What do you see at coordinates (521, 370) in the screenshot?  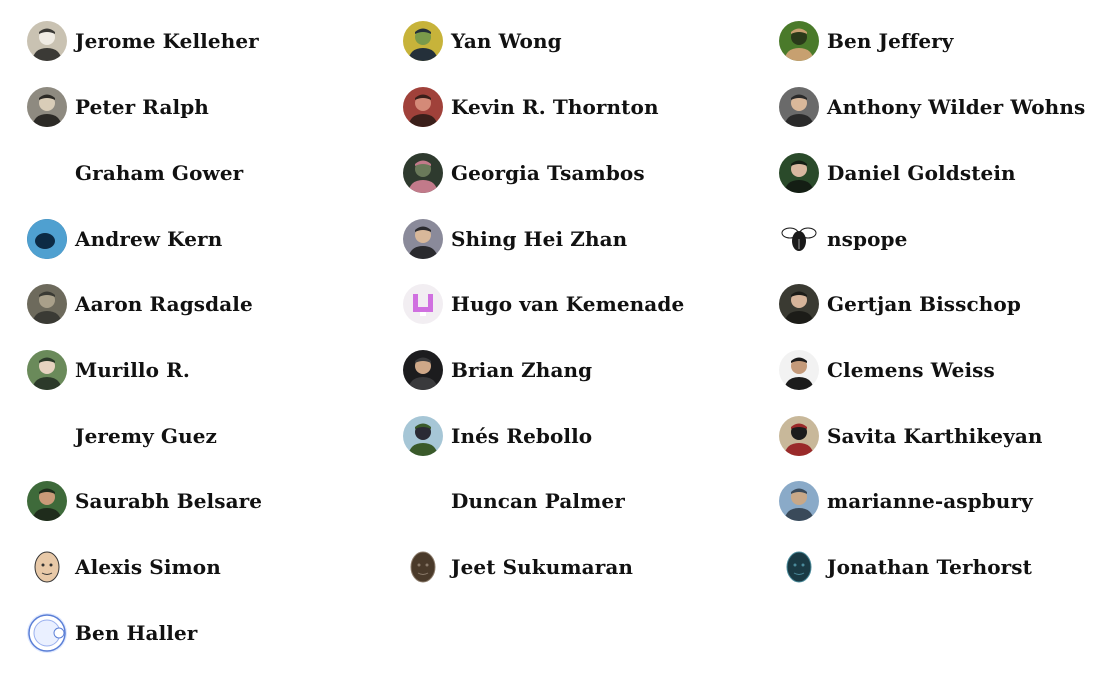 I see `contributor-name: Brian Zhang` at bounding box center [521, 370].